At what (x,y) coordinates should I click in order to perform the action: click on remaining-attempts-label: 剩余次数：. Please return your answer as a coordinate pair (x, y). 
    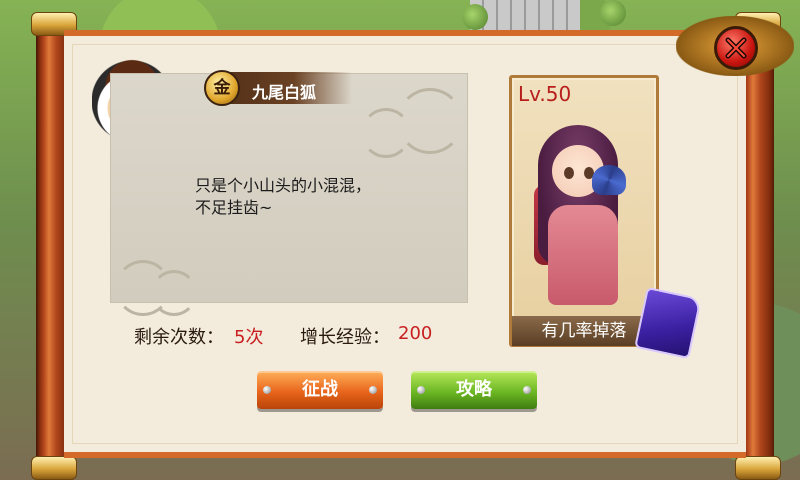
    Looking at the image, I should click on (179, 337).